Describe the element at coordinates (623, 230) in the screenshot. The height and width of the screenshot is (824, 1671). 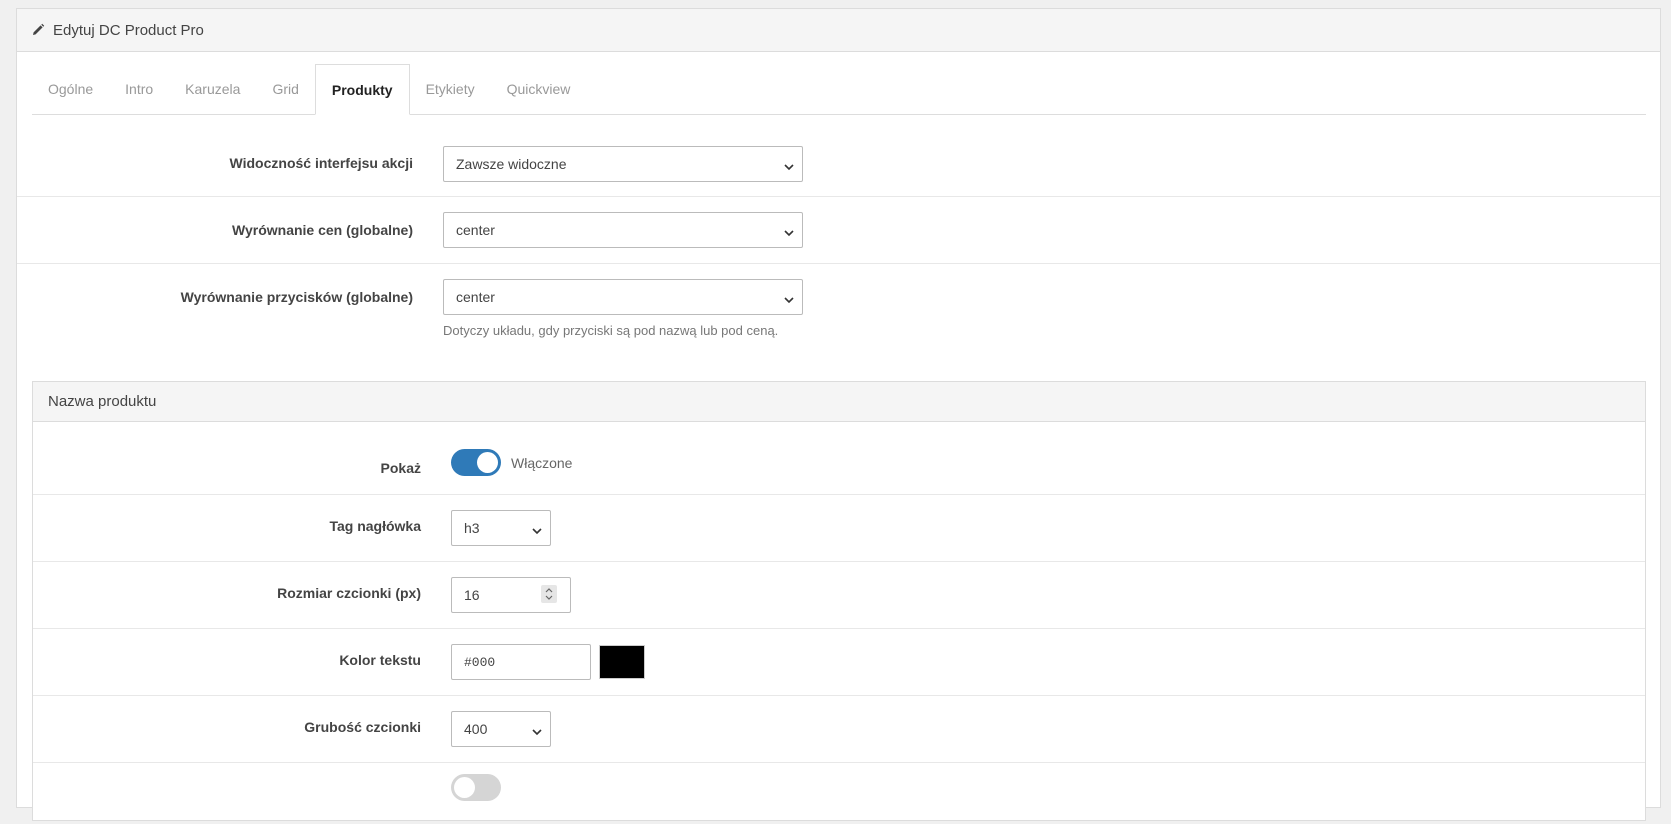
I see `price-align-select: center` at that location.